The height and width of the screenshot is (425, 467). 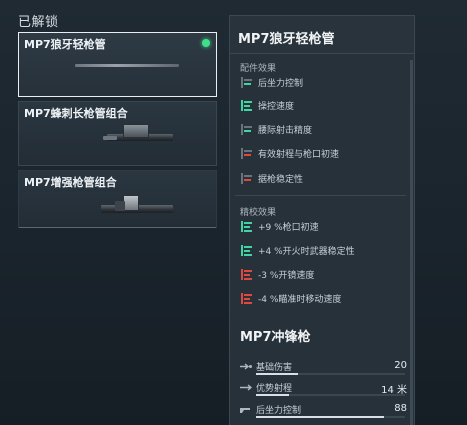 What do you see at coordinates (279, 411) in the screenshot?
I see `stat-label: 后坐力控制` at bounding box center [279, 411].